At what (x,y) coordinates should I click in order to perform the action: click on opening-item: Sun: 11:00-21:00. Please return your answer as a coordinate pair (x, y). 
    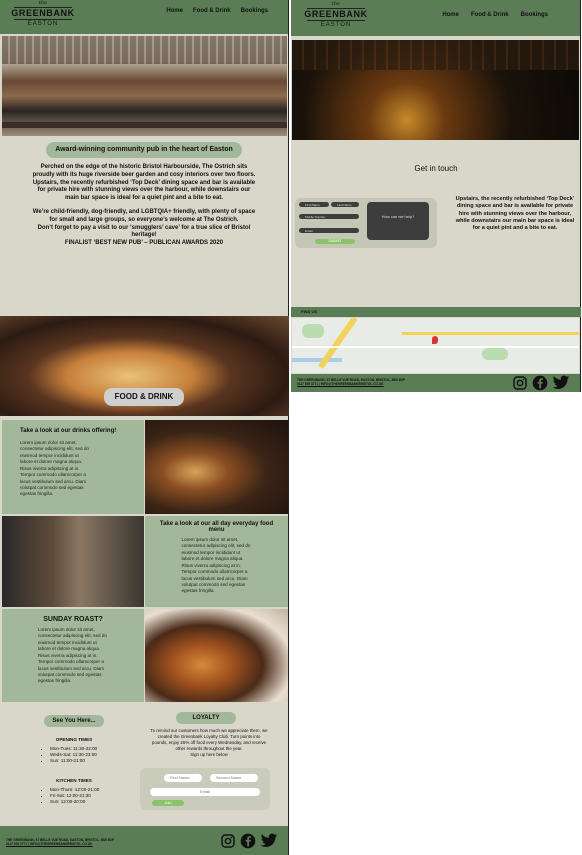
    Looking at the image, I should click on (79, 761).